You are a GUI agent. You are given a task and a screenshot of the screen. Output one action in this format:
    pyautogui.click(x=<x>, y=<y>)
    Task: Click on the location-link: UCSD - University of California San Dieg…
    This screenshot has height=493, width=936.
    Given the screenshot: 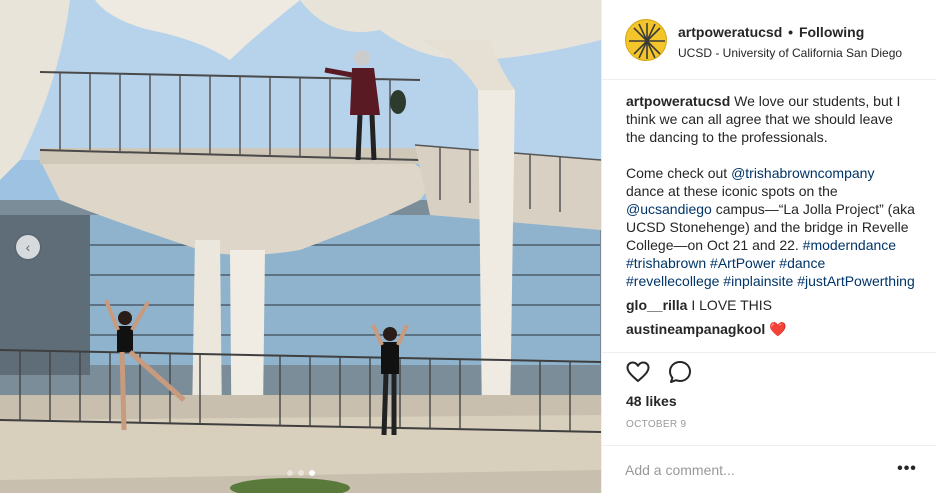 What is the action you would take?
    pyautogui.click(x=796, y=53)
    